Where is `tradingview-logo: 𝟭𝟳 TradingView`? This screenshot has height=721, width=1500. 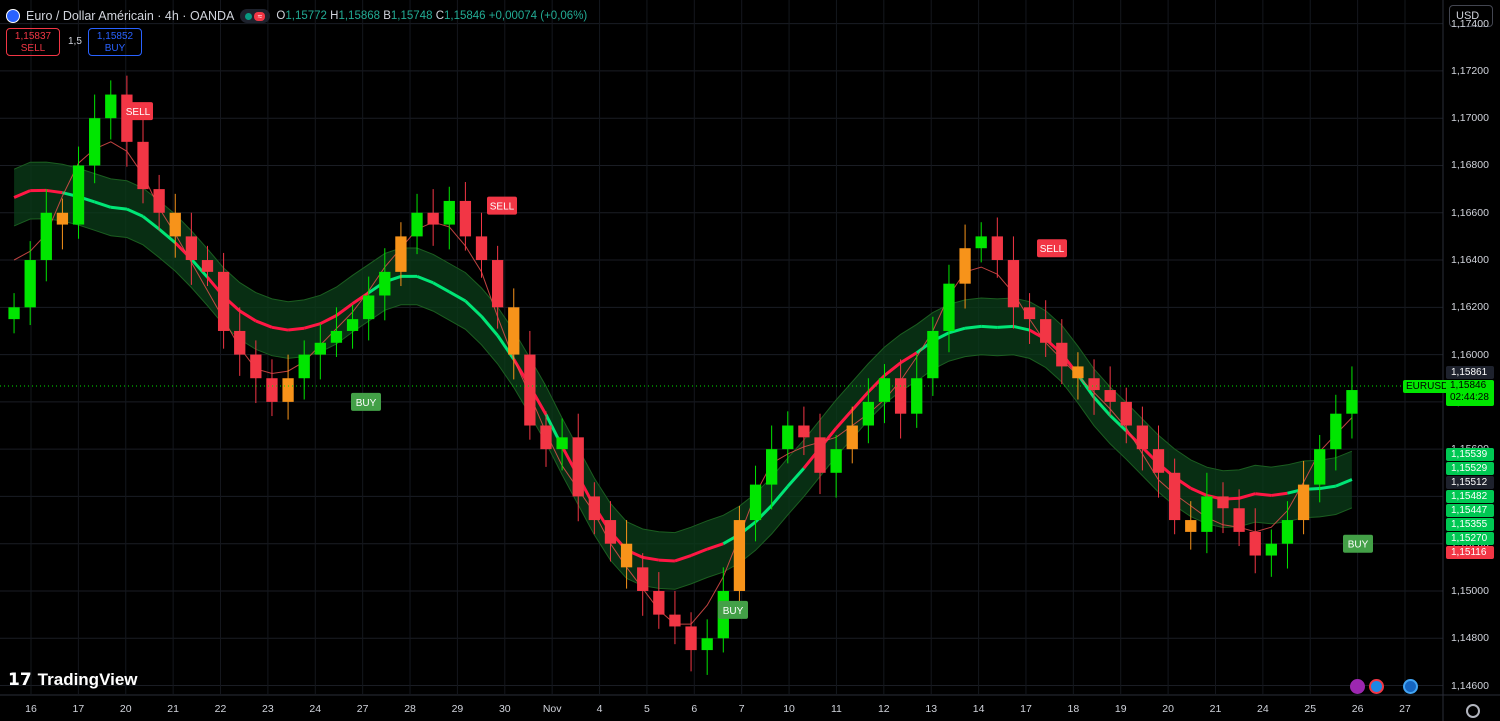
tradingview-logo: 𝟭𝟳 TradingView is located at coordinates (73, 680).